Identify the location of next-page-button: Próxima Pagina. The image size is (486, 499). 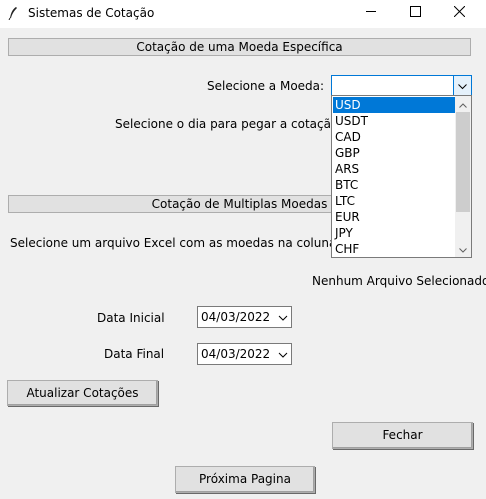
(245, 479).